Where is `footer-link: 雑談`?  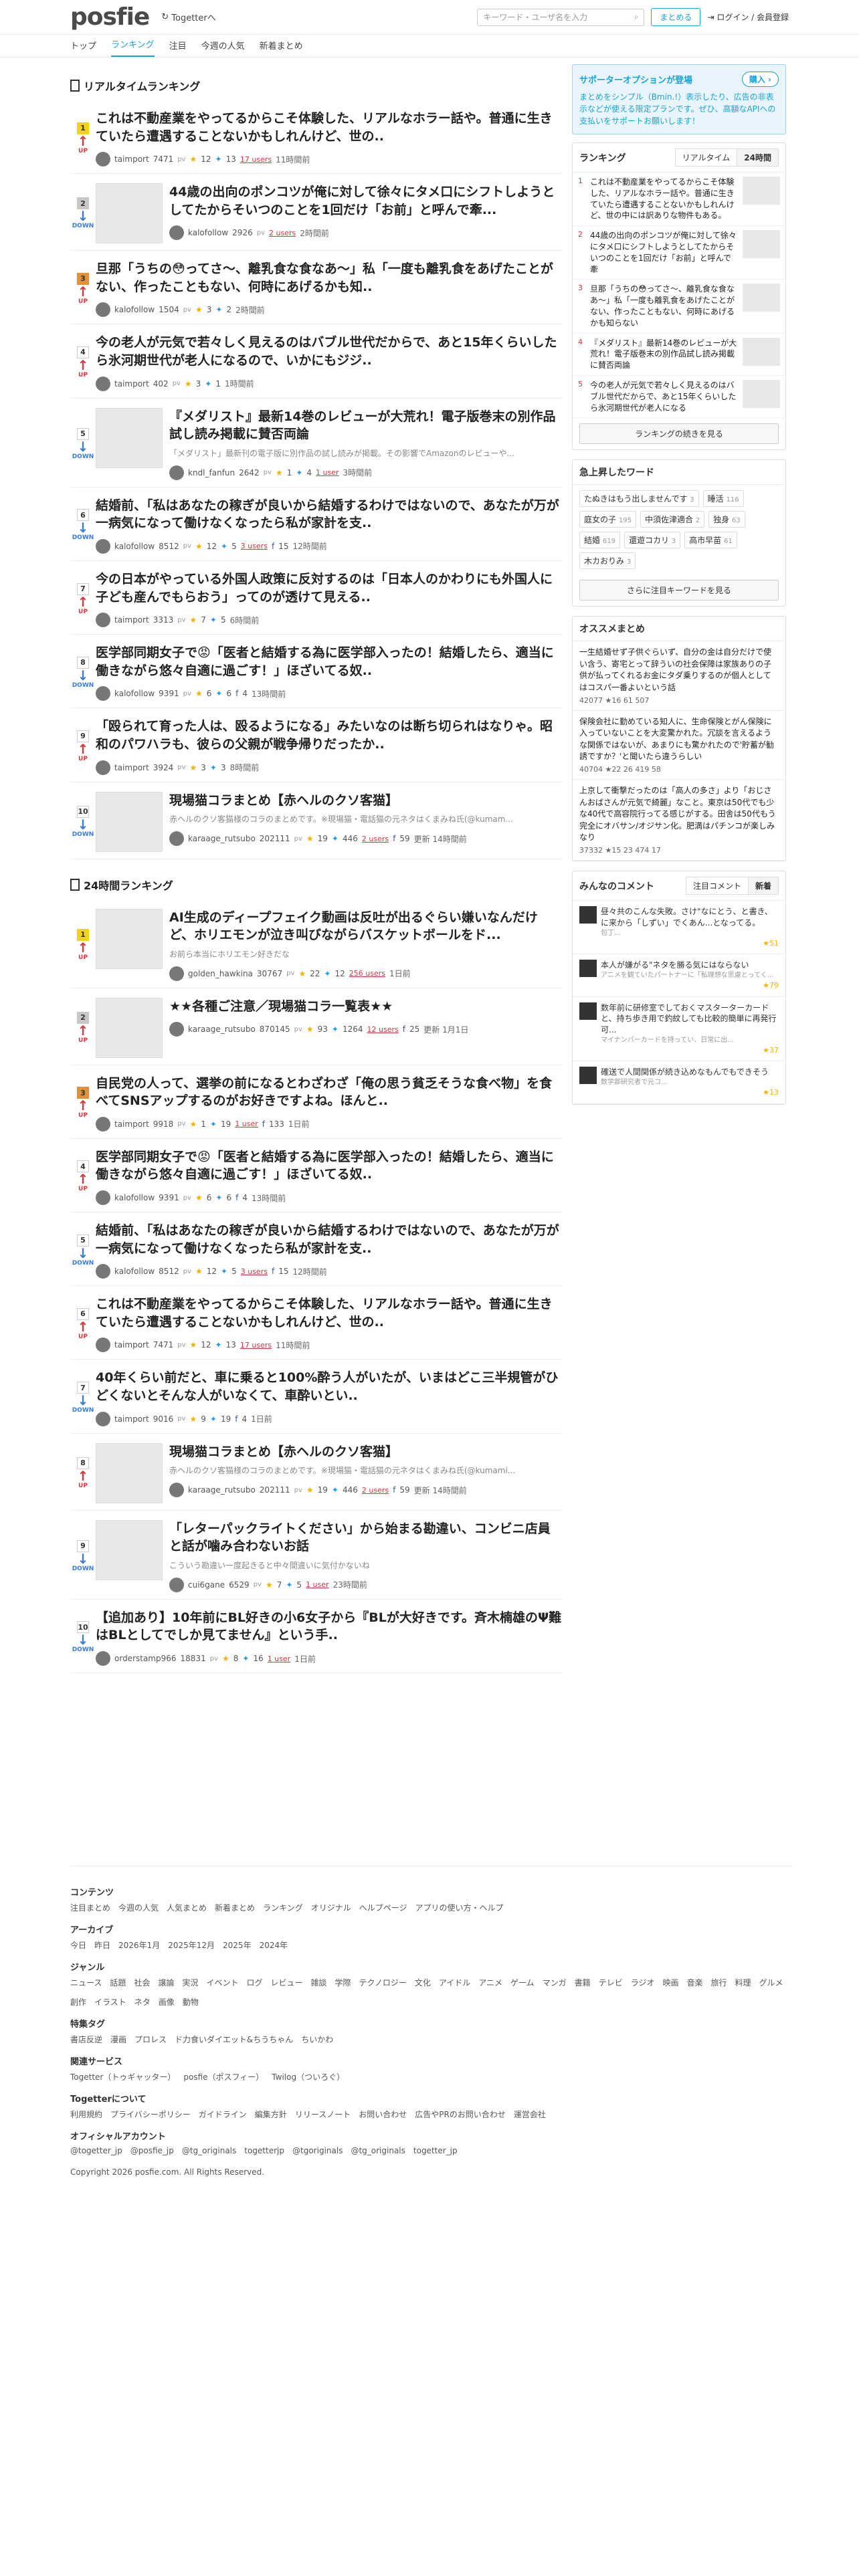 footer-link: 雑談 is located at coordinates (319, 1982).